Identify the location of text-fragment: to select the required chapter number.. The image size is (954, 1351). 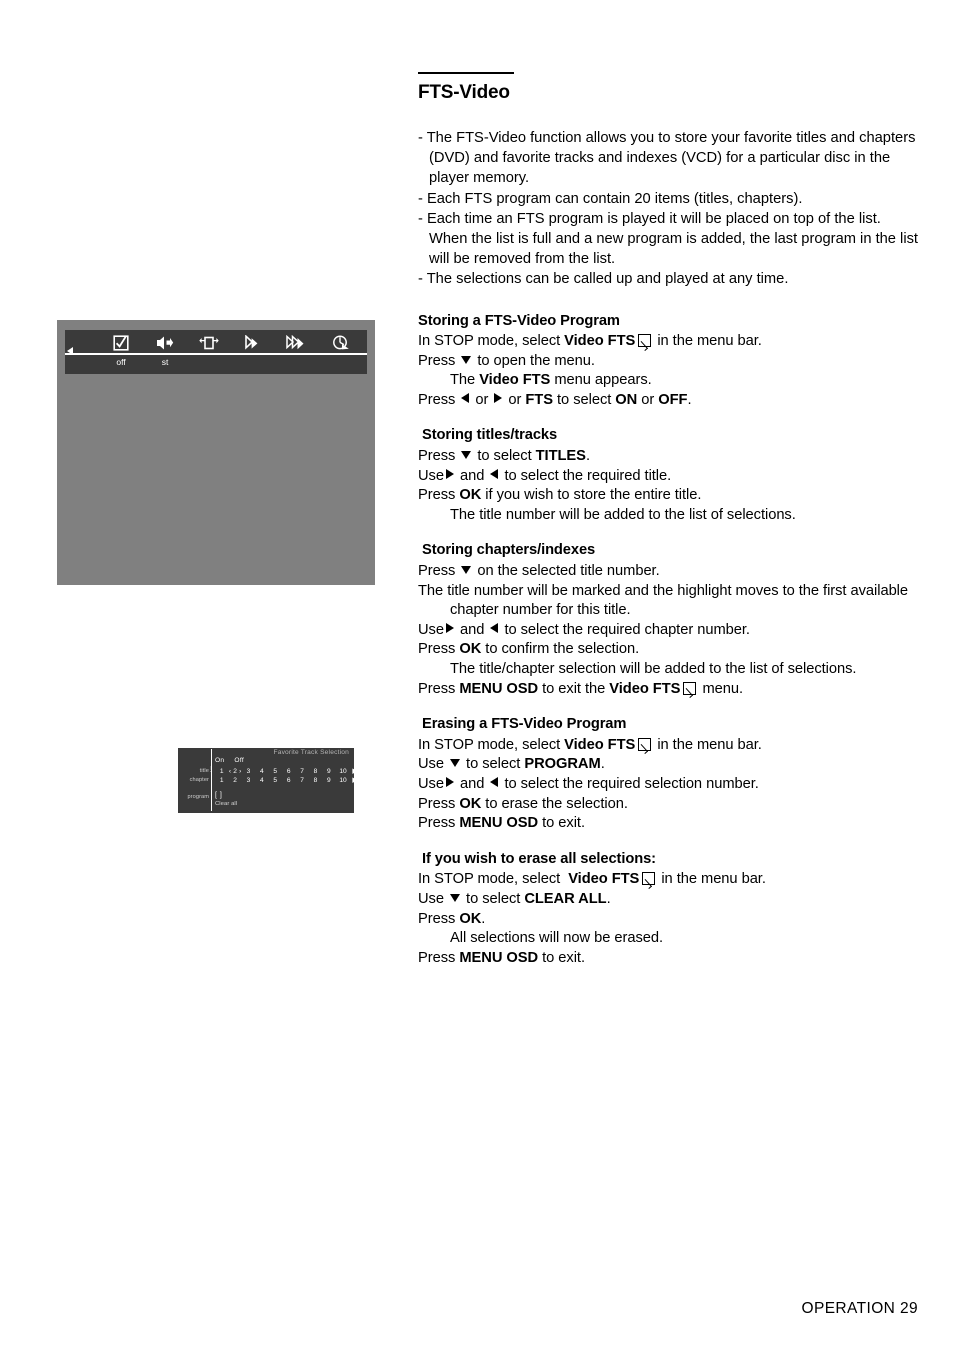
(627, 629).